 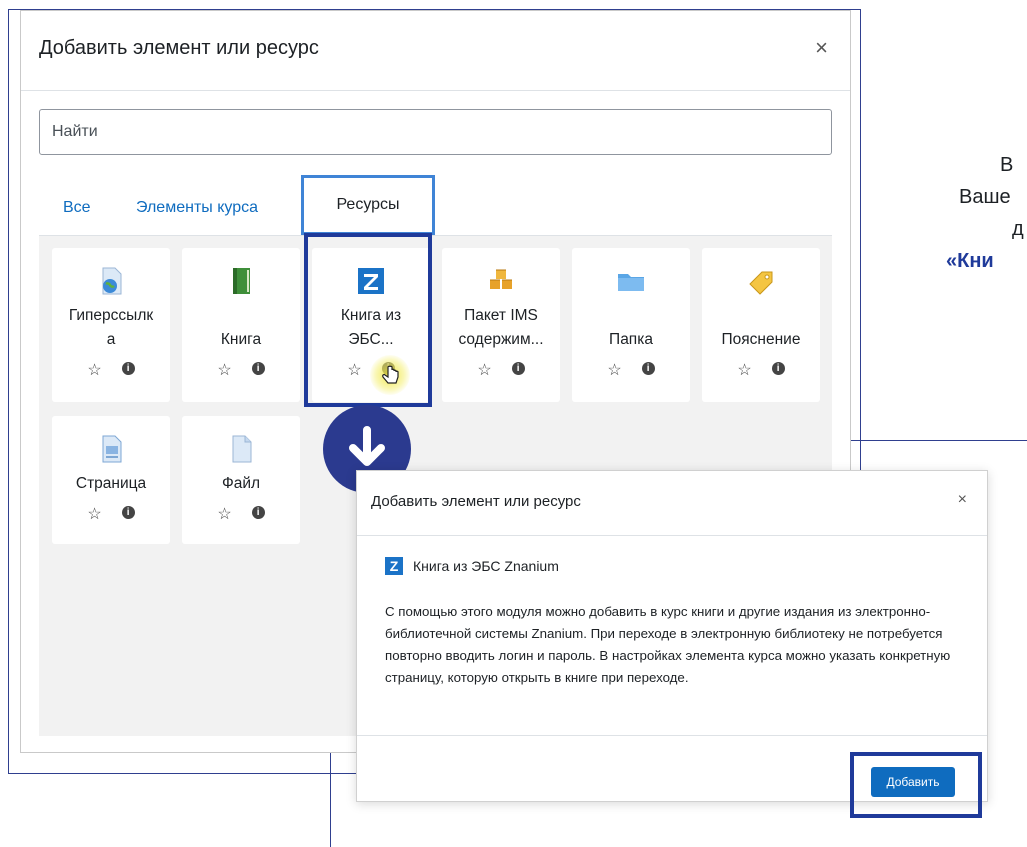 I want to click on module-name: Гиперссылк а, so click(x=111, y=328).